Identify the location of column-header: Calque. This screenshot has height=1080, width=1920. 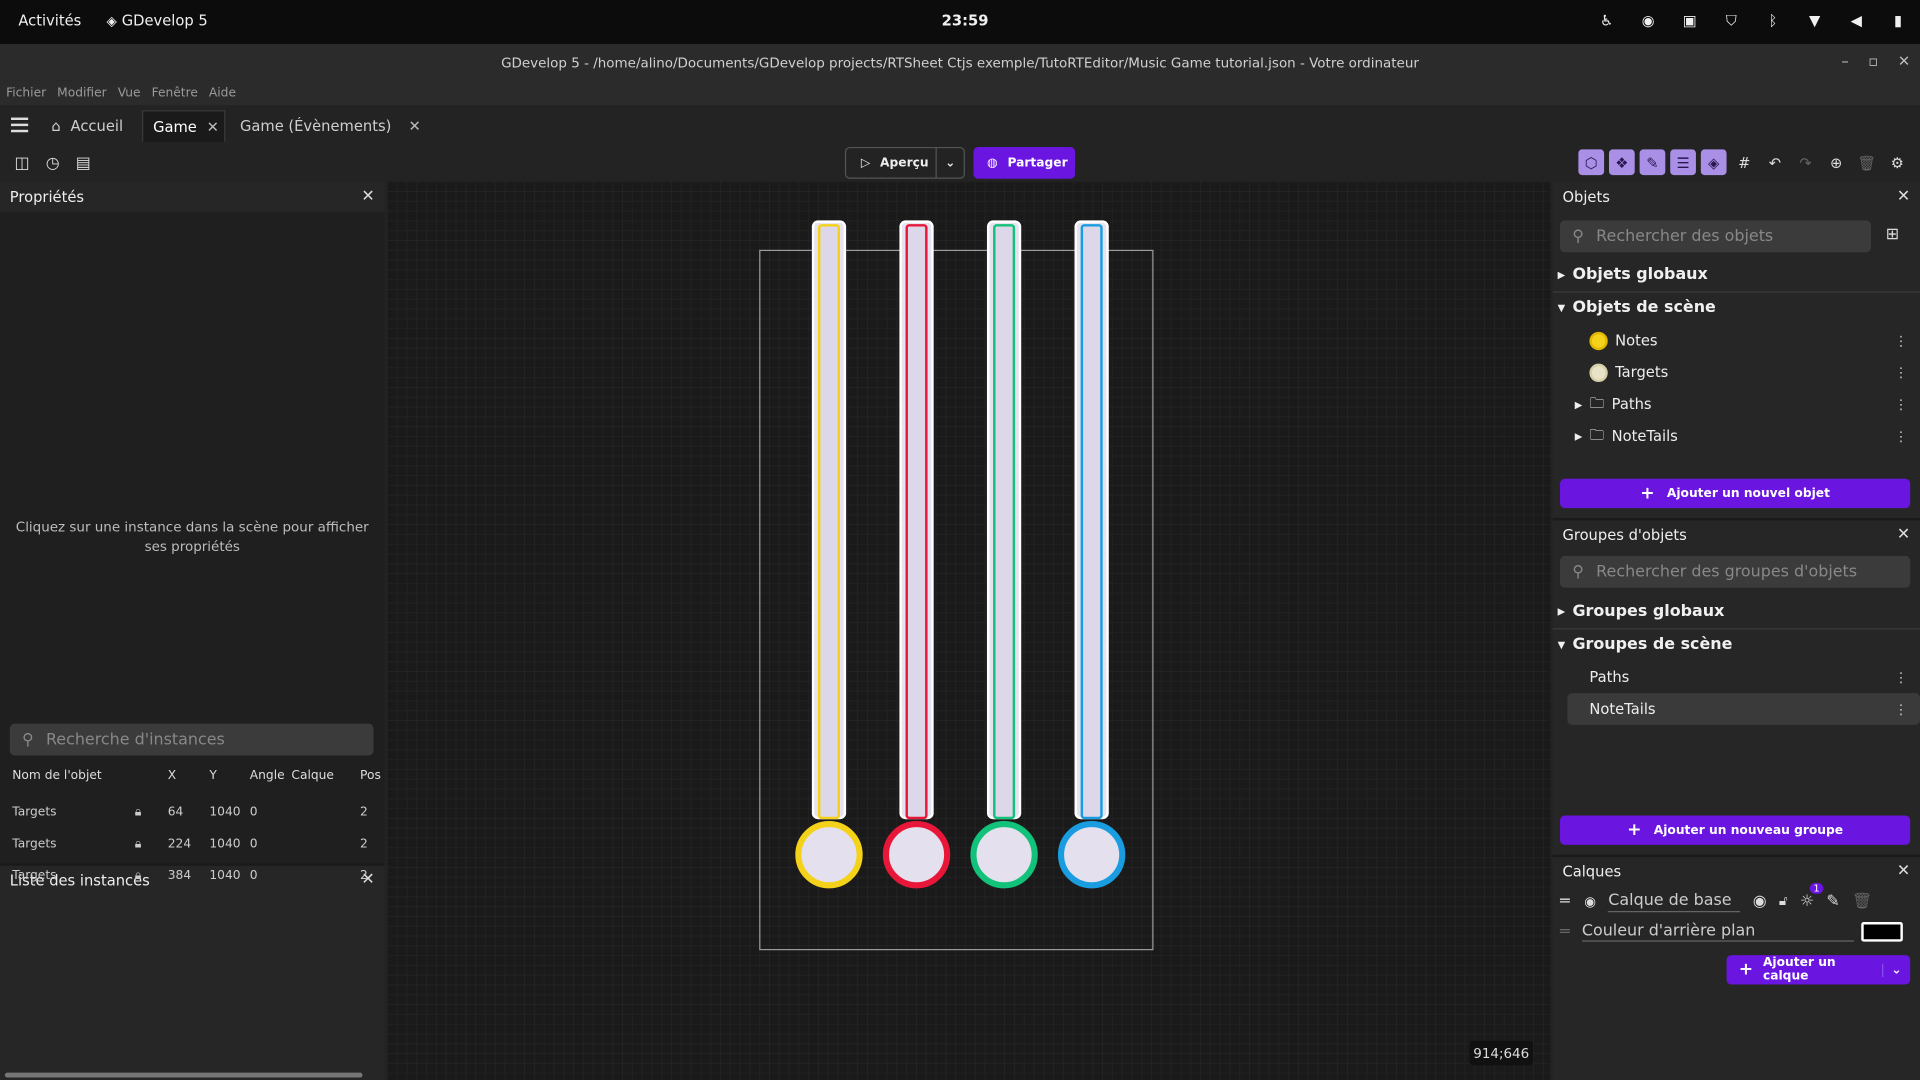
(312, 775).